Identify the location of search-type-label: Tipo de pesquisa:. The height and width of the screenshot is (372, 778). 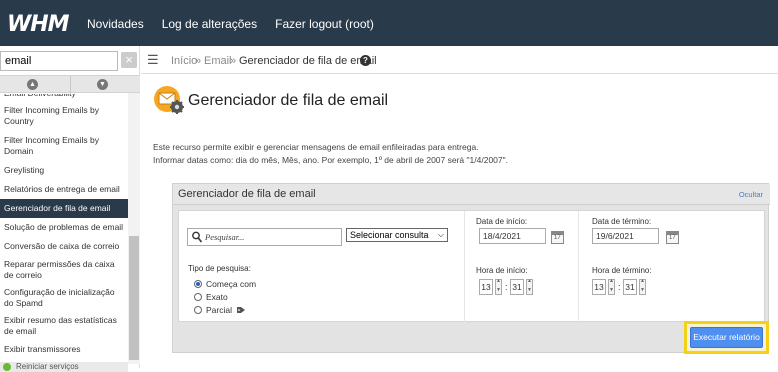
(219, 268).